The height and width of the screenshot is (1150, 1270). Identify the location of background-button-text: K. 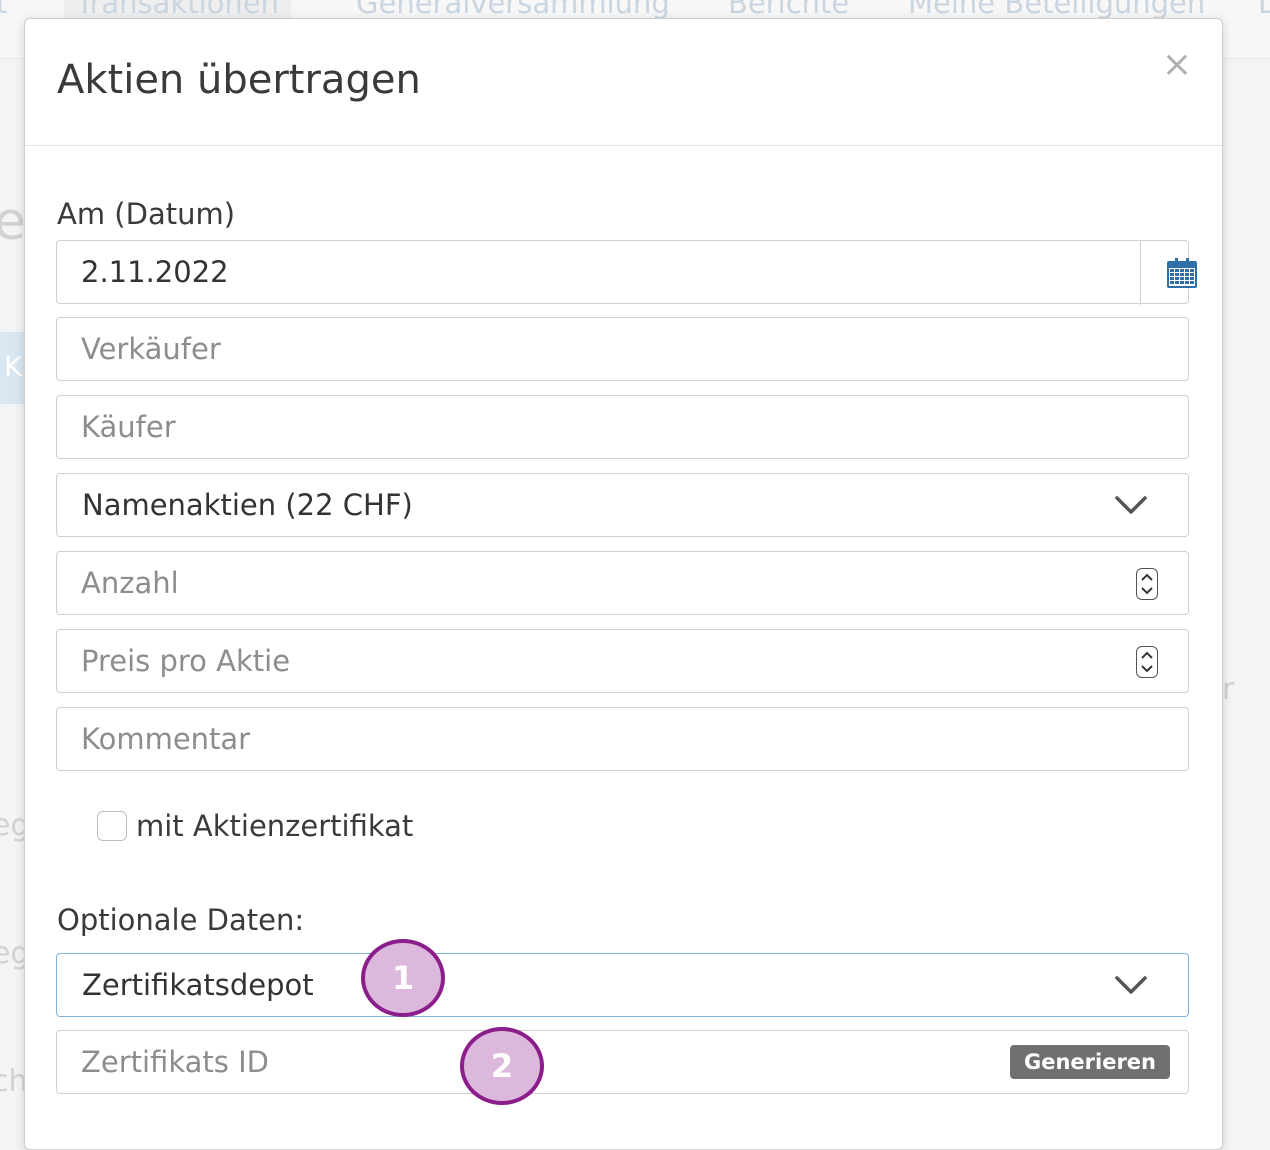
(13, 366).